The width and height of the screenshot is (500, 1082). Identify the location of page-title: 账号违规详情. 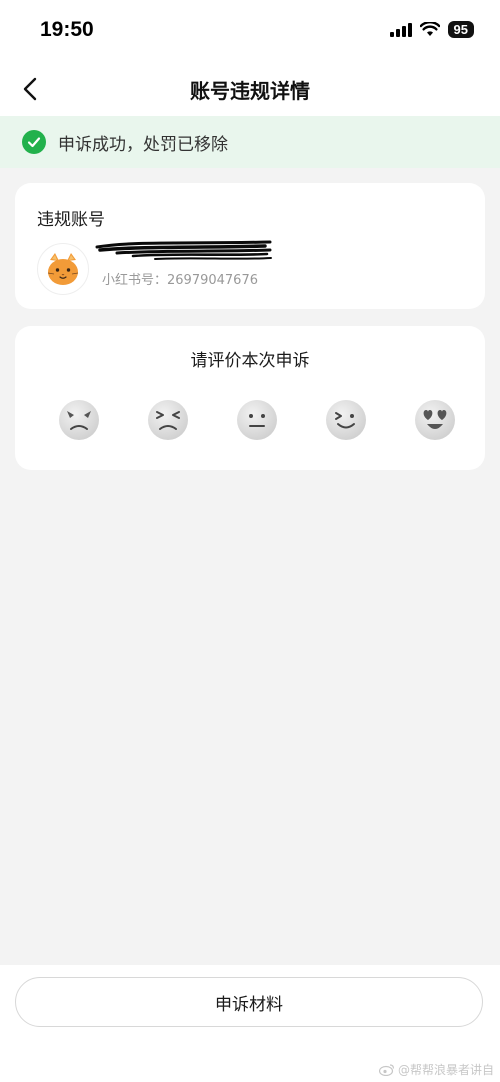
(250, 91).